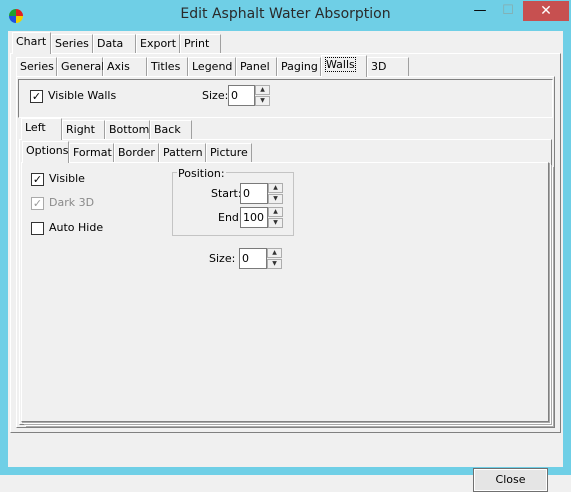 The width and height of the screenshot is (571, 492). Describe the element at coordinates (226, 193) in the screenshot. I see `start-label: Start:` at that location.